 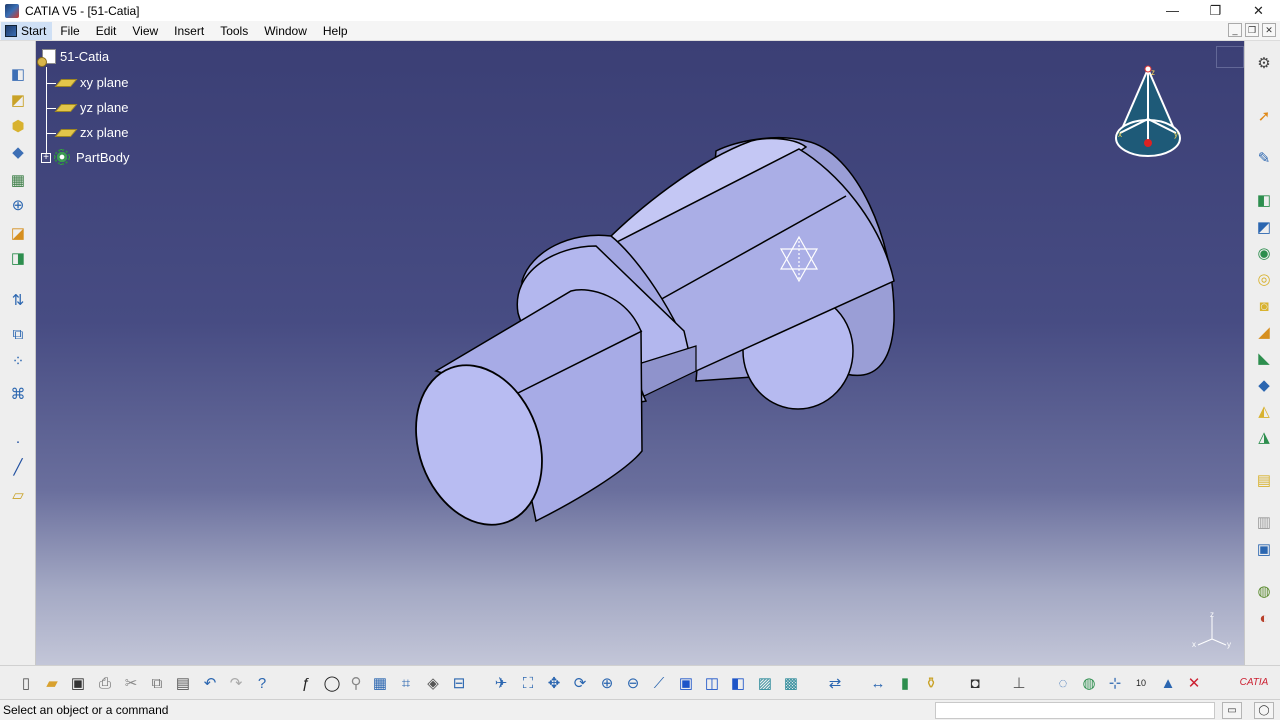 I want to click on line-icon: ╱, so click(x=18, y=467).